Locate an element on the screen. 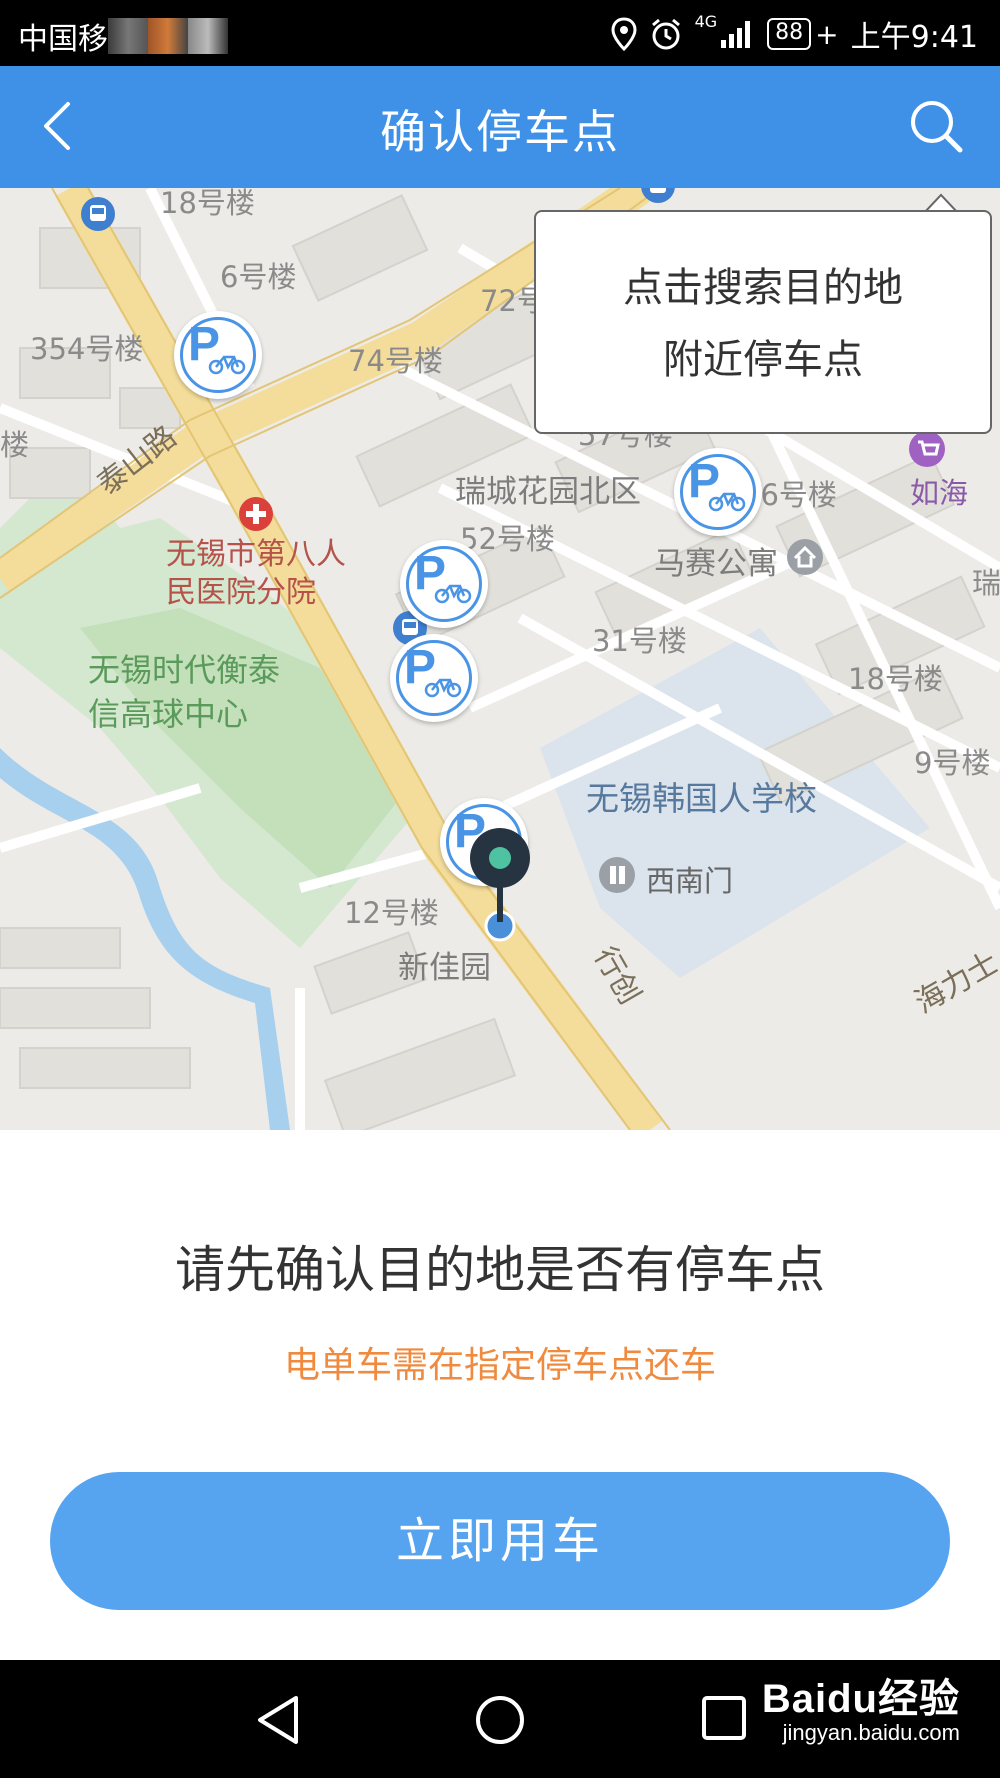 The height and width of the screenshot is (1778, 1000). map-label: 如海 is located at coordinates (939, 493).